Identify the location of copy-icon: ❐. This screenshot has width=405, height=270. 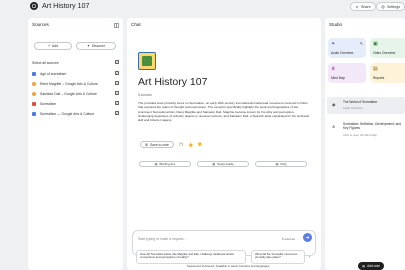
(181, 144).